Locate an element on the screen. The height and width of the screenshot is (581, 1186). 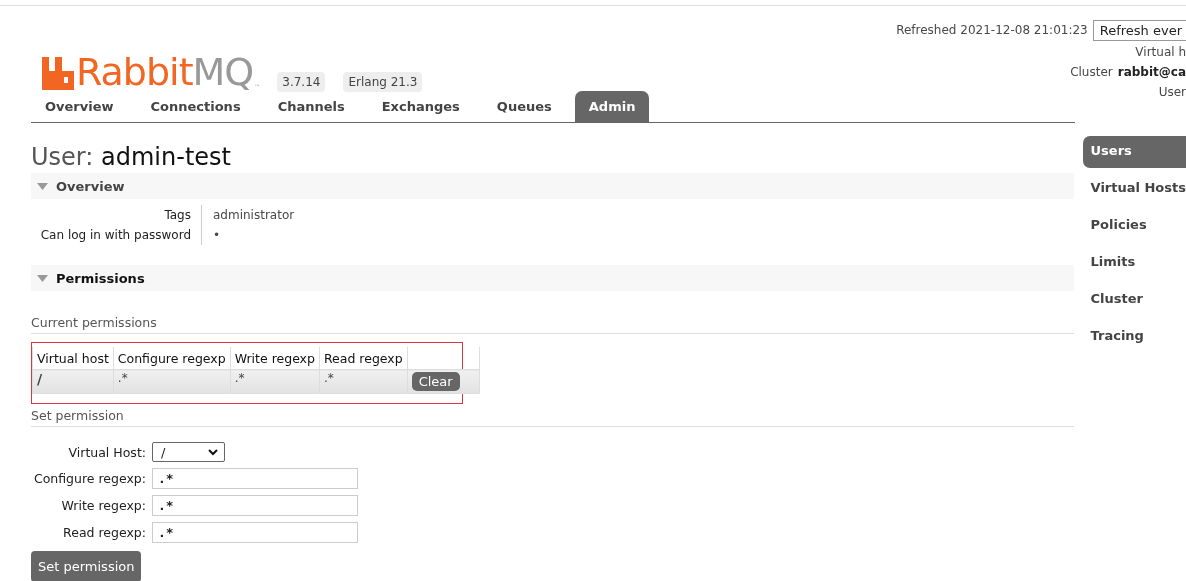
clear-button: Clear is located at coordinates (435, 381).